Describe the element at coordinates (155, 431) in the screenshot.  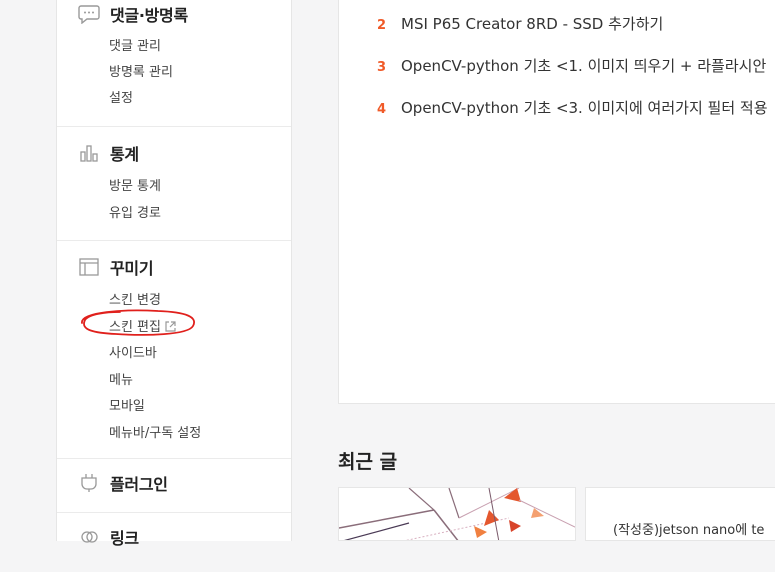
I see `sidebar-item-menubar-subscribe: 메뉴바/구독 설정` at that location.